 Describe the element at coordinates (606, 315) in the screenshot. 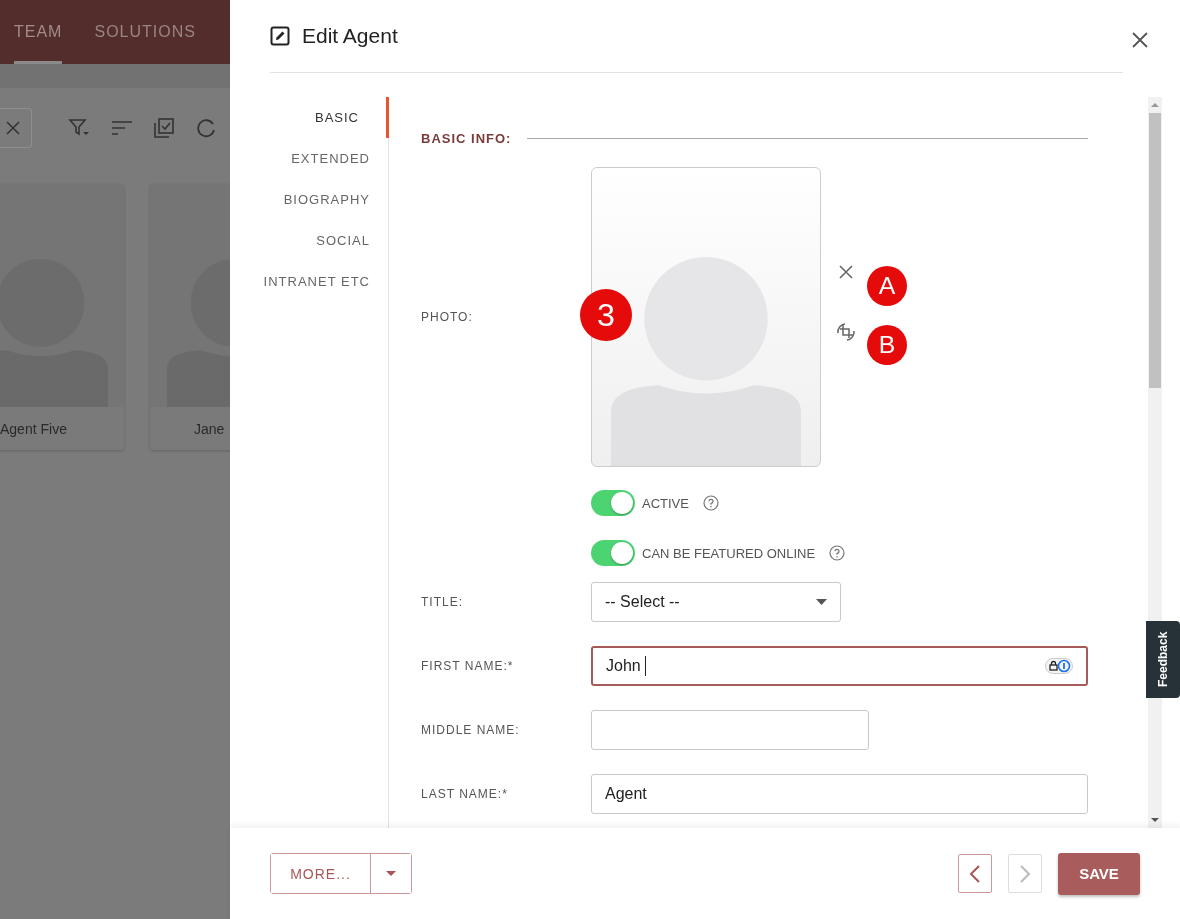

I see `annotation-marker: 3` at that location.